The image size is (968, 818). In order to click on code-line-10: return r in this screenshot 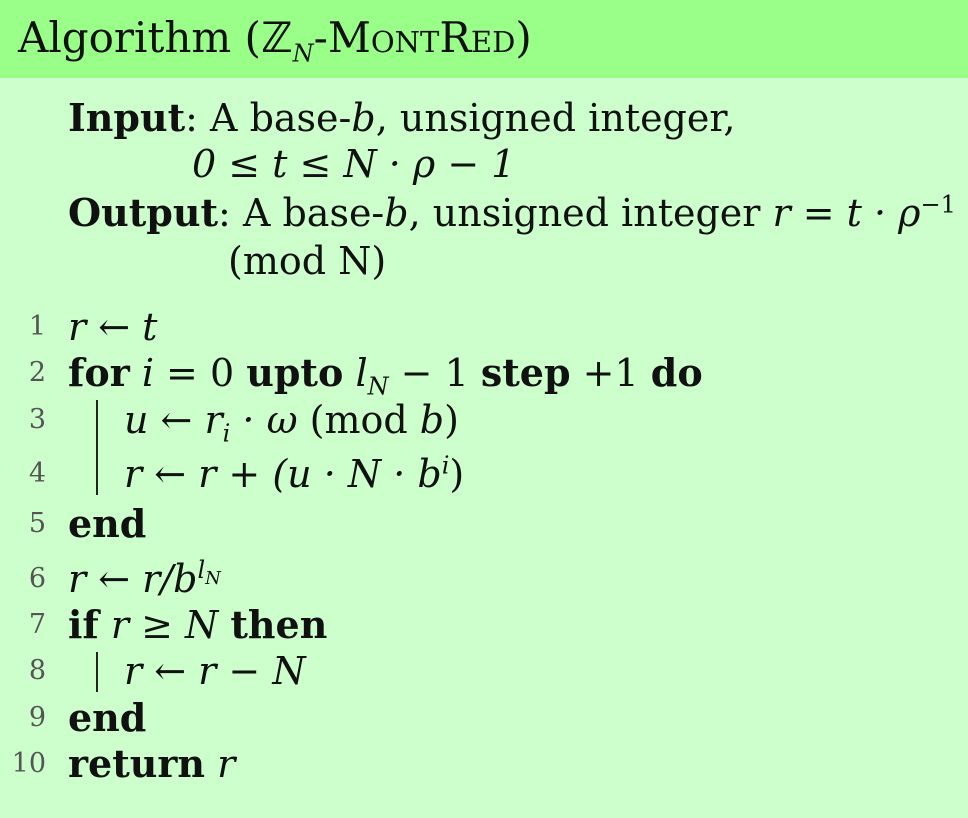, I will do `click(152, 763)`.